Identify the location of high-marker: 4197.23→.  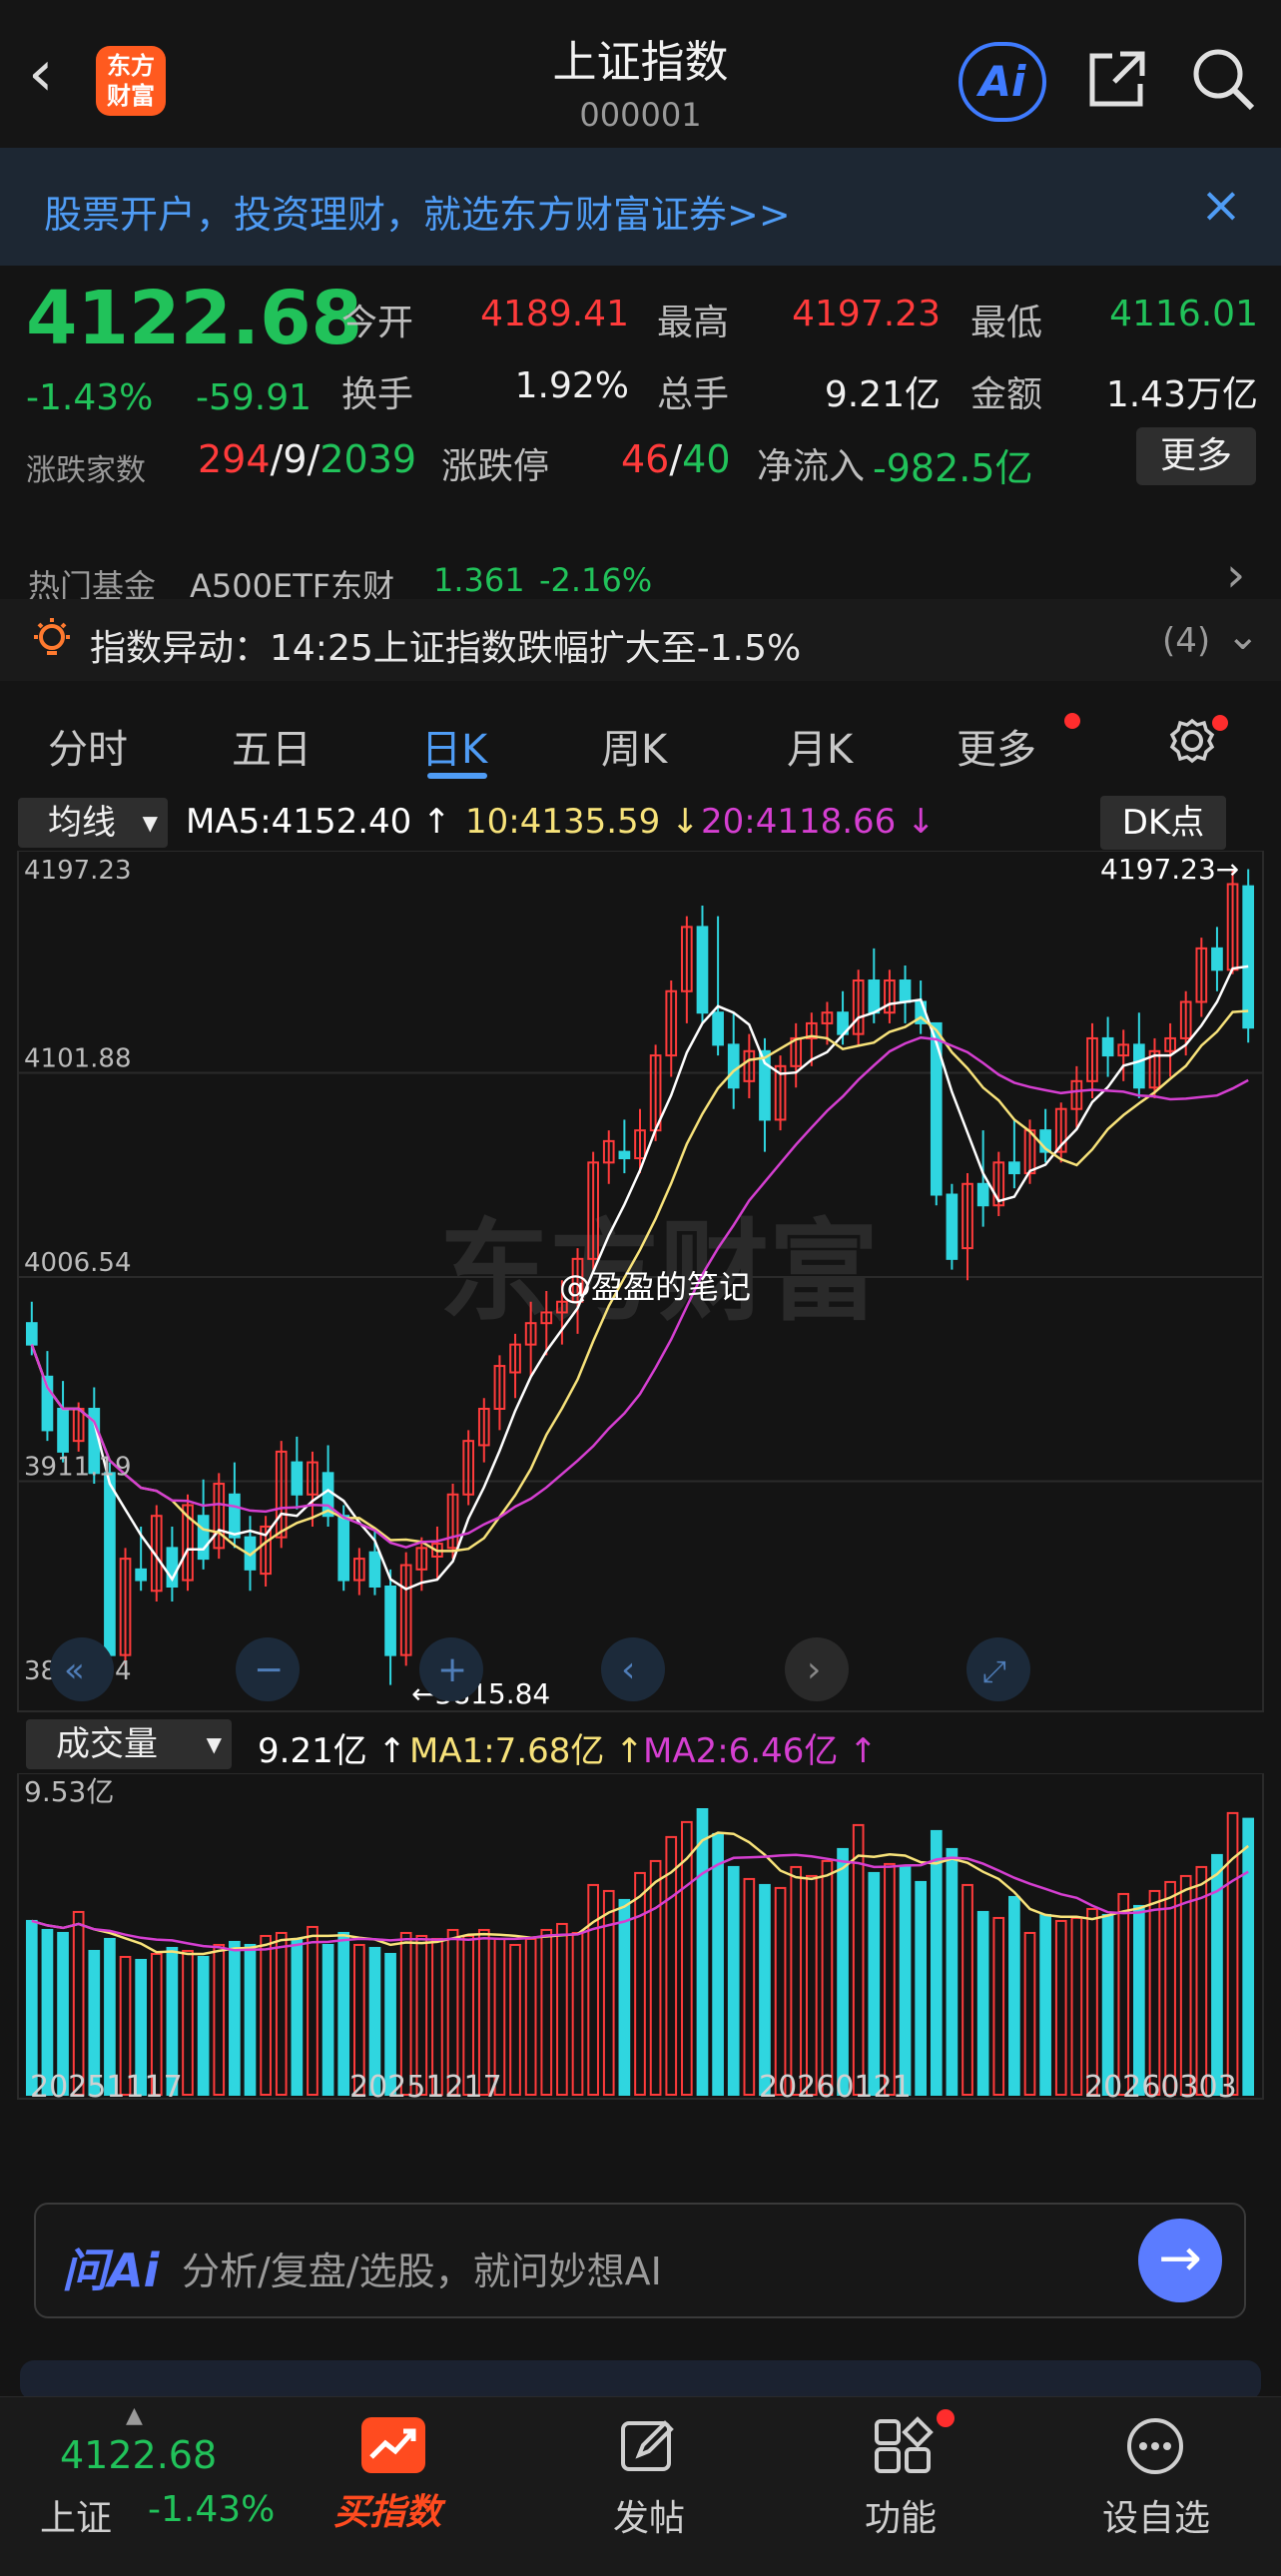
(1169, 869).